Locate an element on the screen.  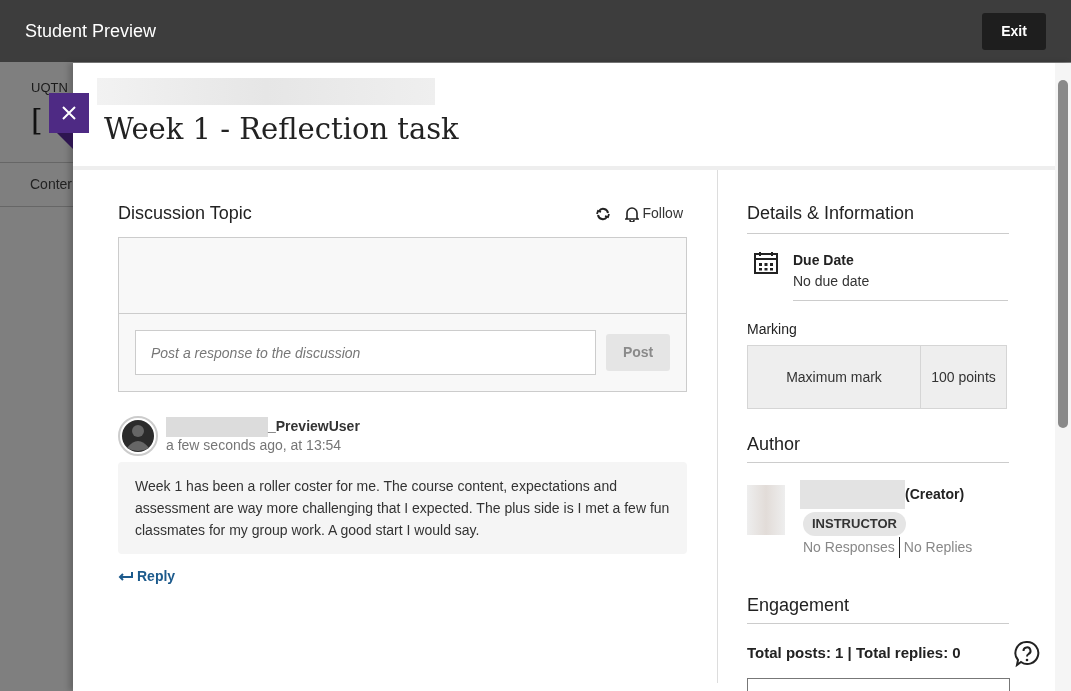
engagement-totals: Total posts: 1 | Total replies: 0 is located at coordinates (854, 652).